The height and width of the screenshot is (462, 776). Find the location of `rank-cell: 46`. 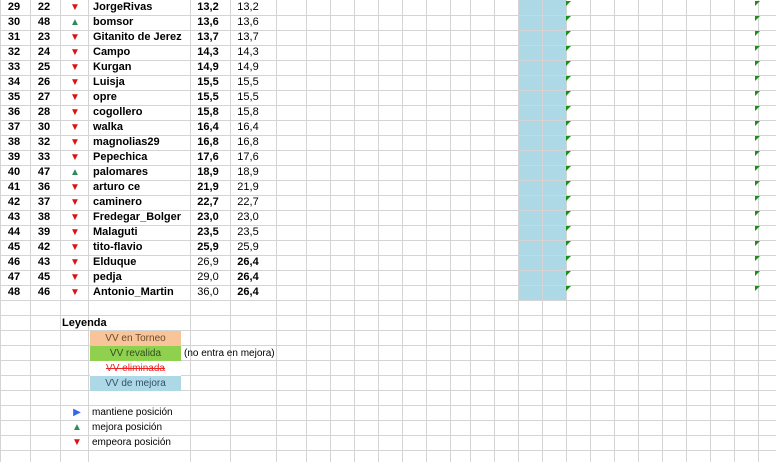

rank-cell: 46 is located at coordinates (14, 262).